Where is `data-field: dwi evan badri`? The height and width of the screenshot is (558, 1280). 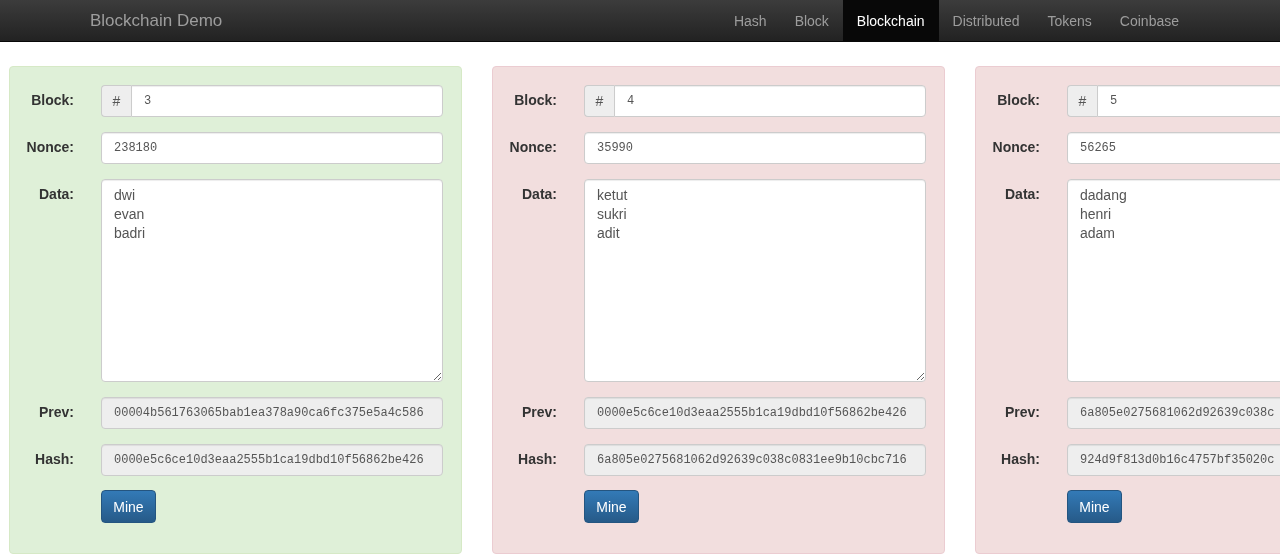
data-field: dwi evan badri is located at coordinates (272, 280).